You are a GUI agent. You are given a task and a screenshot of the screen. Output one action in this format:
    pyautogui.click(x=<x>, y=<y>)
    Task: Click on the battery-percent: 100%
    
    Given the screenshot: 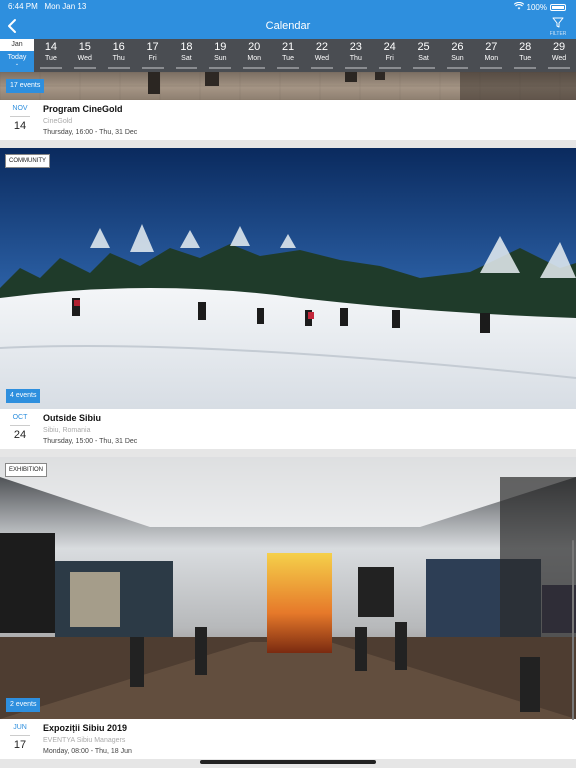 What is the action you would take?
    pyautogui.click(x=536, y=7)
    